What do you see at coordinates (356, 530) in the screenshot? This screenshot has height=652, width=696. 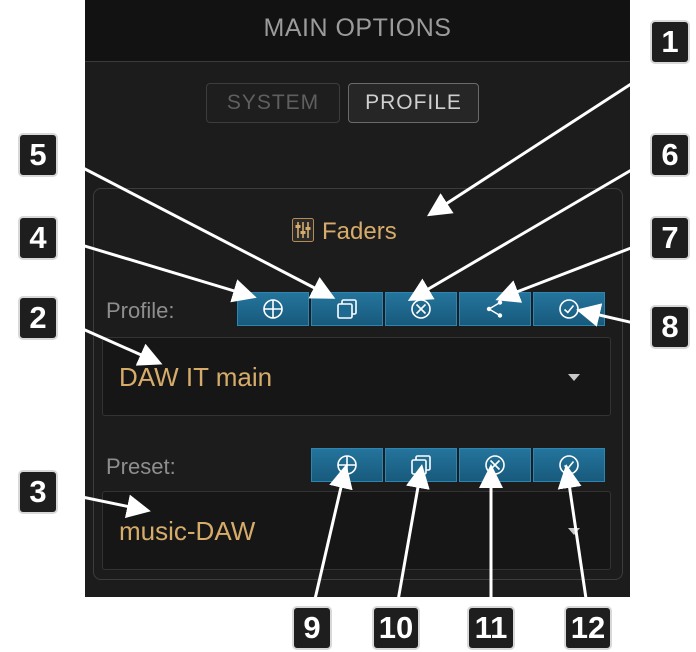 I see `preset-select: music-DAW` at bounding box center [356, 530].